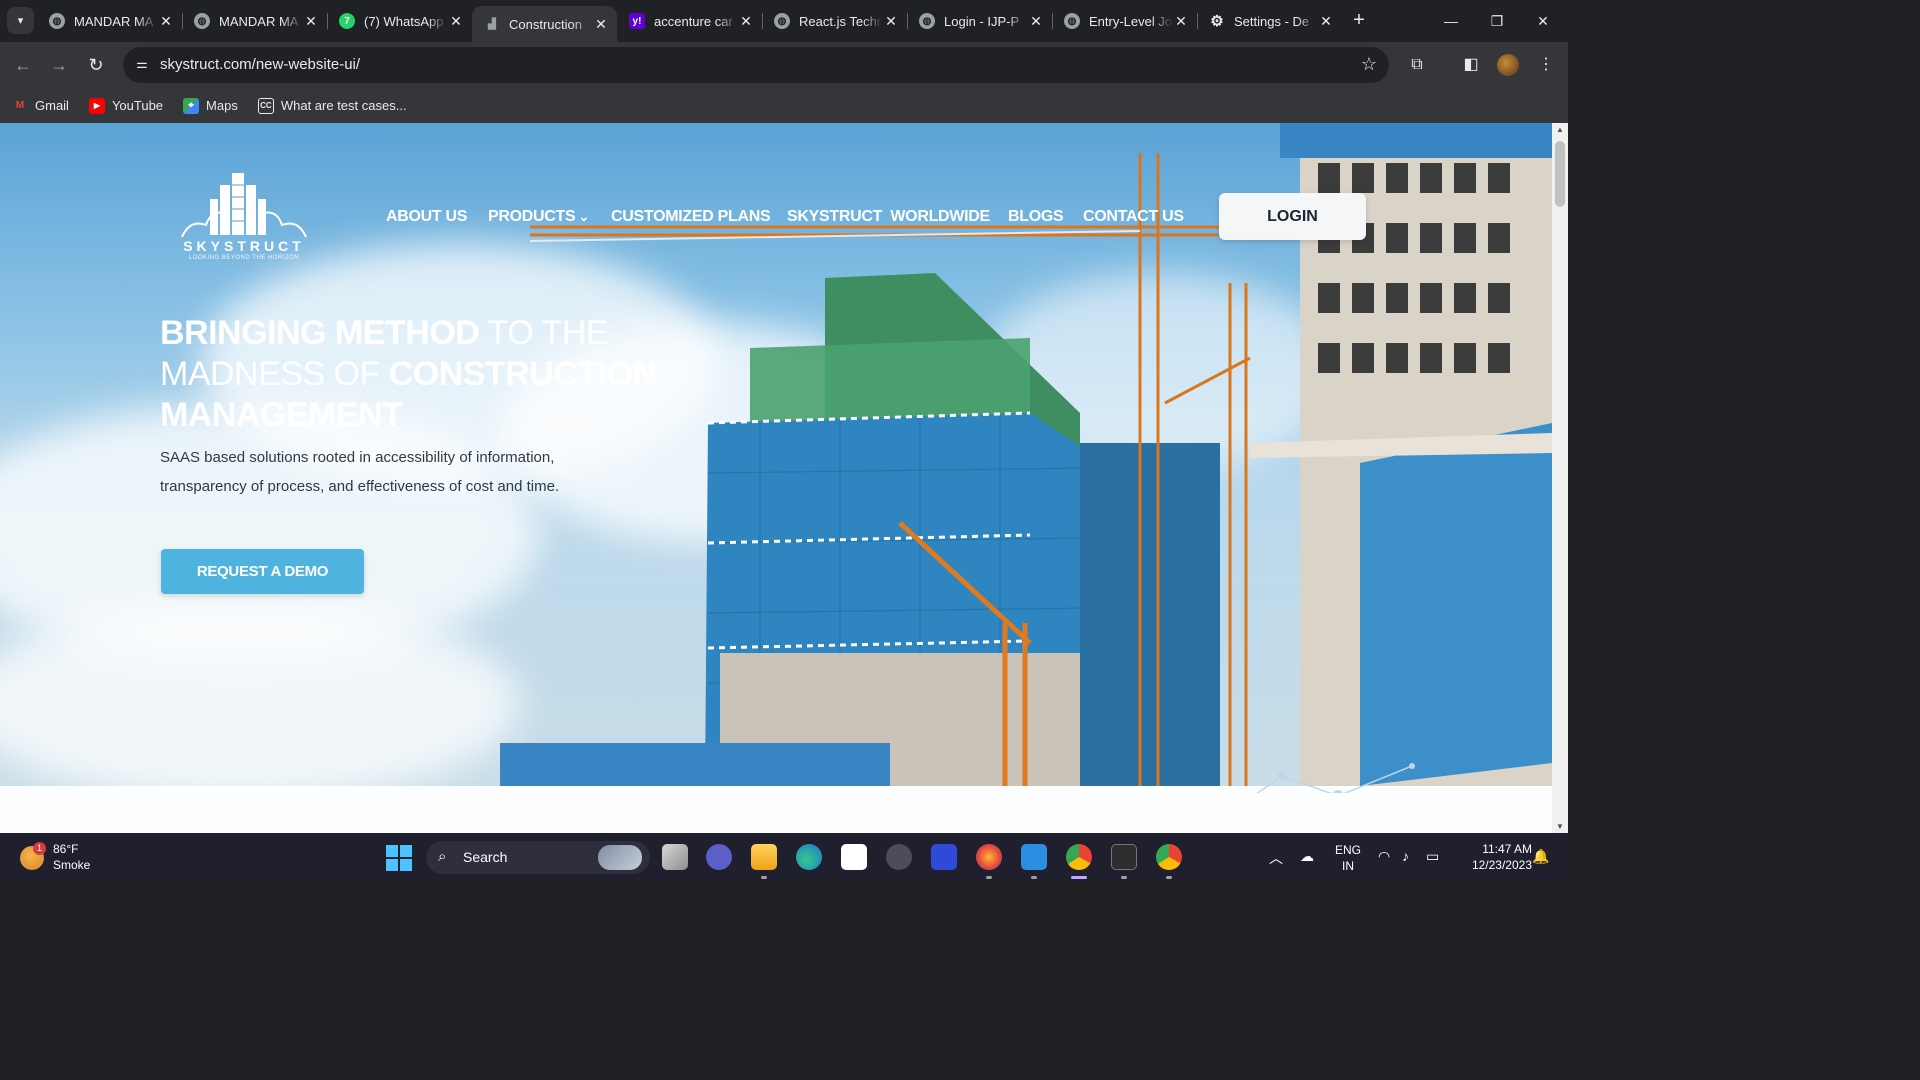 The height and width of the screenshot is (1080, 1920). I want to click on green-scaffold-building, so click(890, 380).